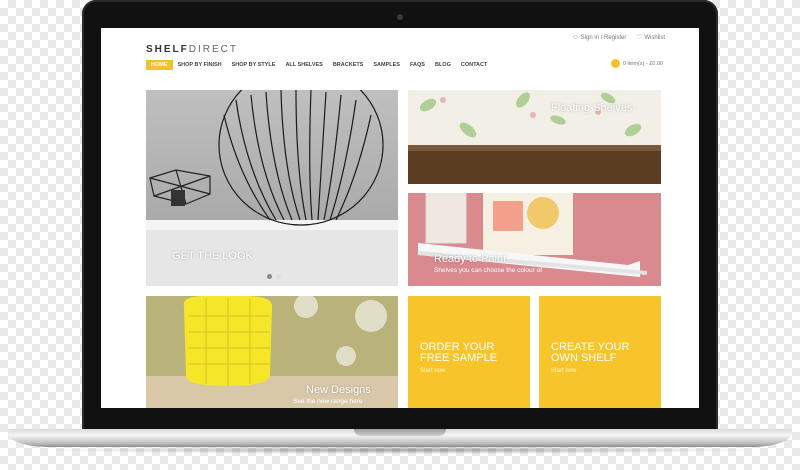 This screenshot has width=800, height=470. What do you see at coordinates (603, 37) in the screenshot?
I see `sign-in-label: Sign in / Register` at bounding box center [603, 37].